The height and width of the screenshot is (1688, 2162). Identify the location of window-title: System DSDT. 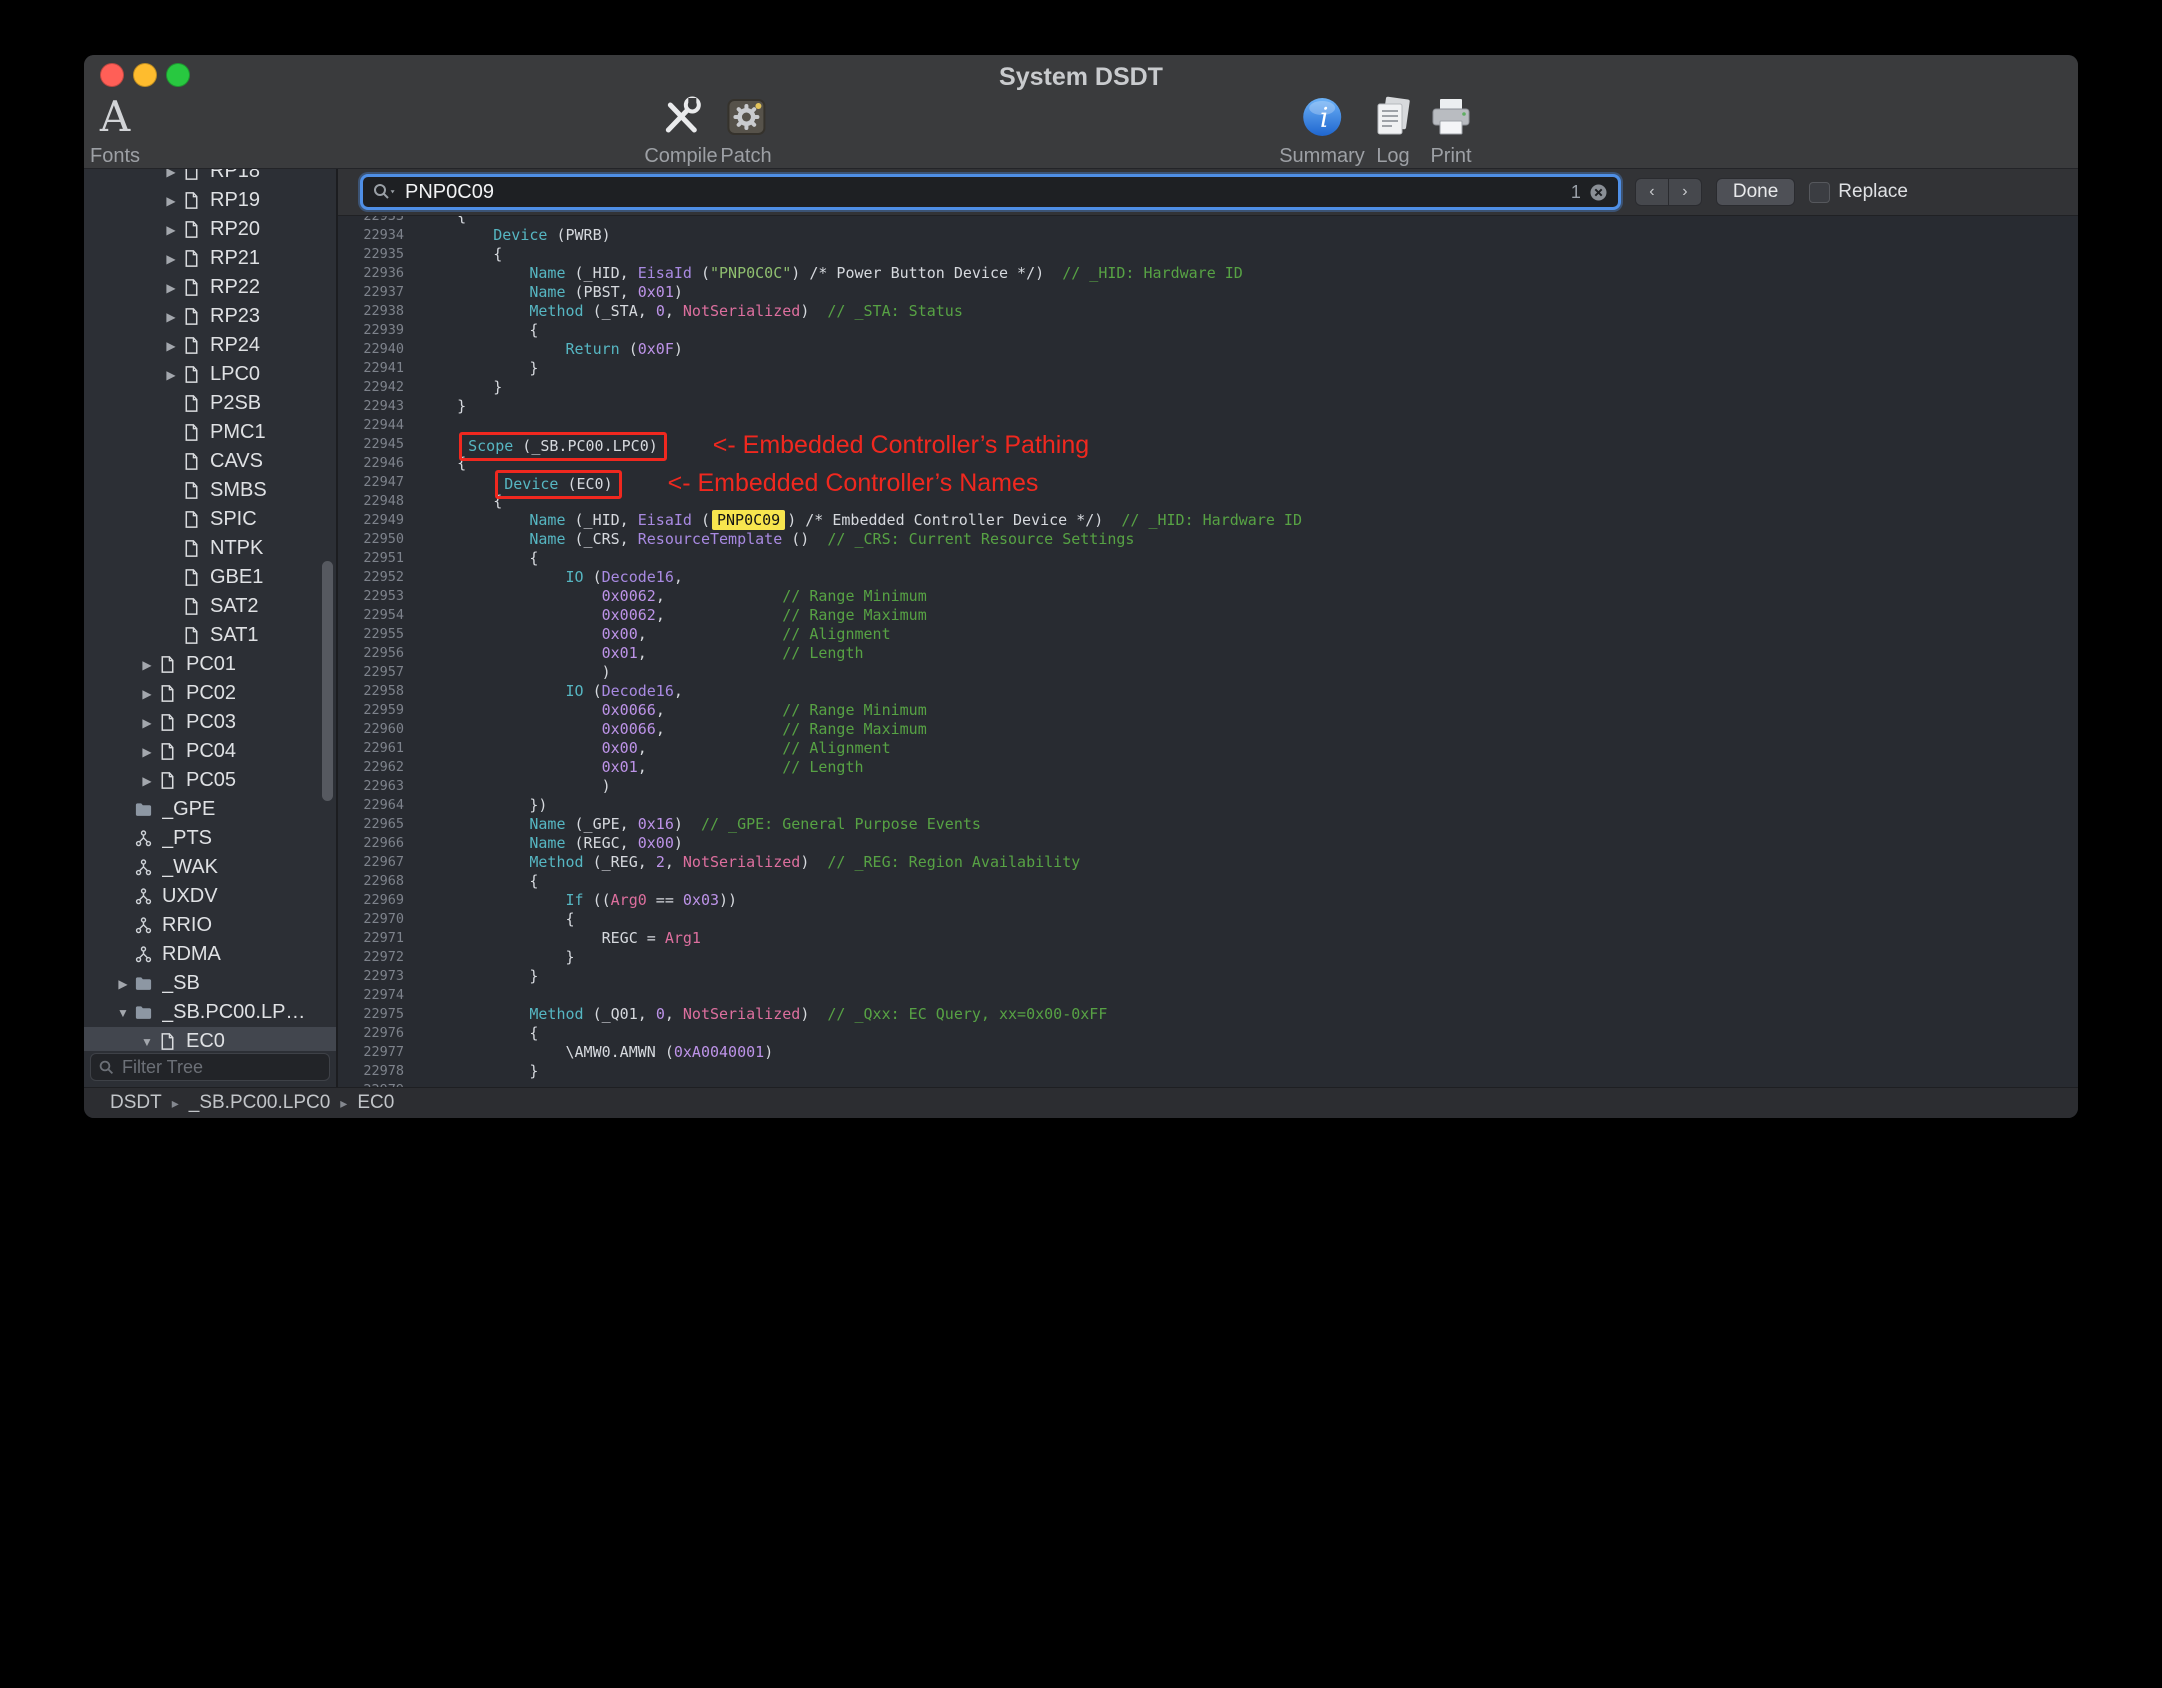
(1081, 77).